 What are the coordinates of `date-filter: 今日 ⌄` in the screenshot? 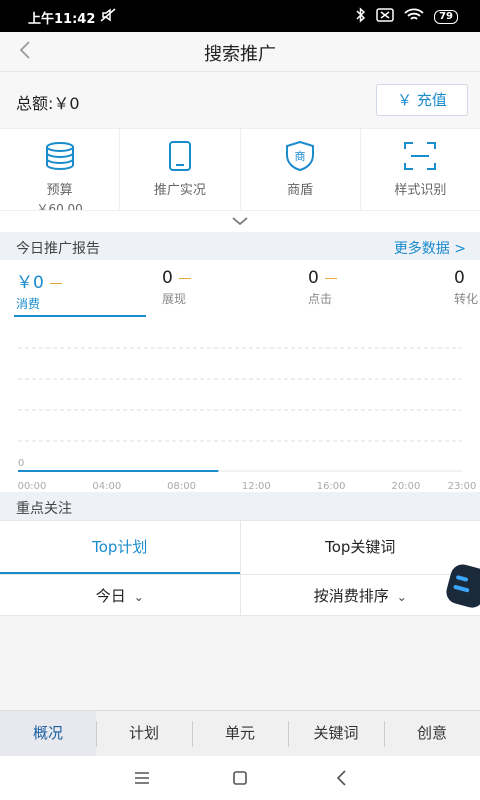 It's located at (120, 595).